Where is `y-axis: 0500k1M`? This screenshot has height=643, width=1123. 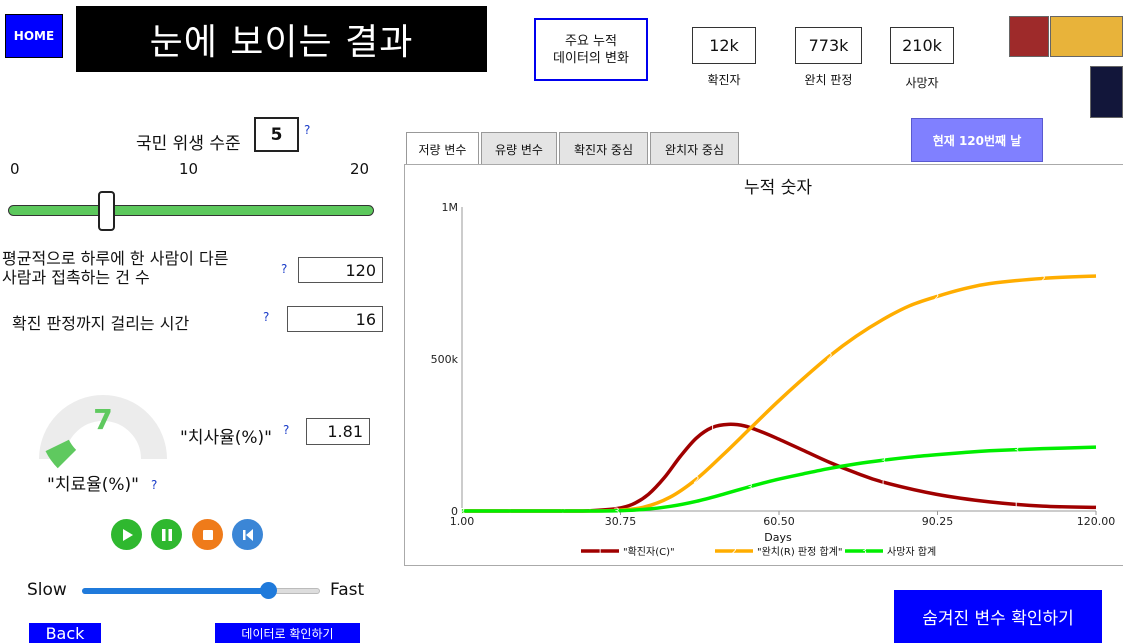
y-axis: 0500k1M is located at coordinates (447, 359).